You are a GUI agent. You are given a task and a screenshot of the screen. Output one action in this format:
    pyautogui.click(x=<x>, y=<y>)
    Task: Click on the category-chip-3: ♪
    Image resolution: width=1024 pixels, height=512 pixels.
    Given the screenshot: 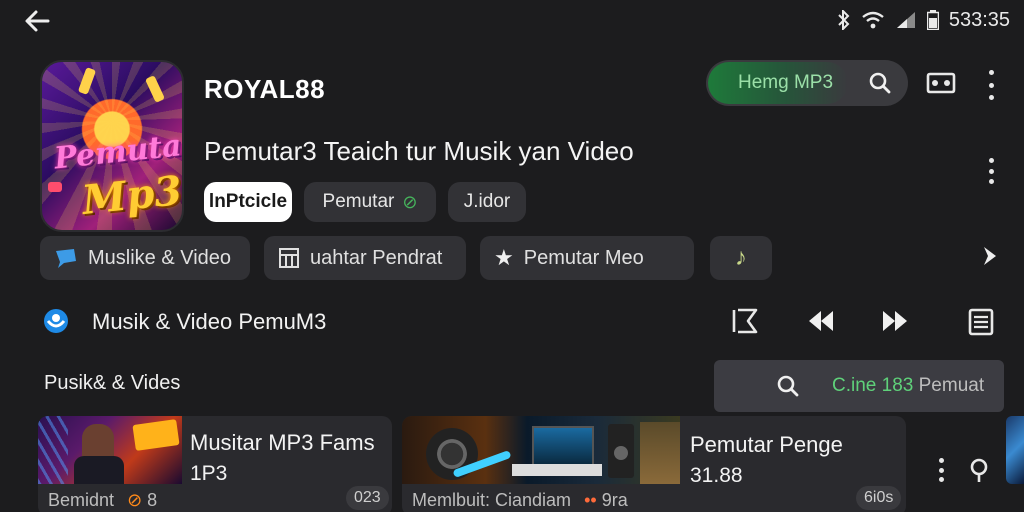 What is the action you would take?
    pyautogui.click(x=741, y=258)
    